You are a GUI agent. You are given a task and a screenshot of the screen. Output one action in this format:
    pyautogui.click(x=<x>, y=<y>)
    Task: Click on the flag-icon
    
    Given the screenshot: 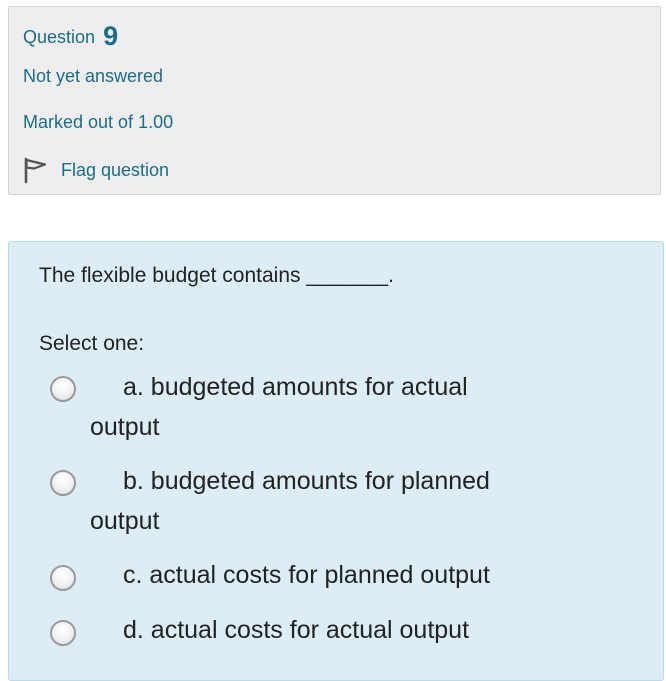 What is the action you would take?
    pyautogui.click(x=36, y=170)
    